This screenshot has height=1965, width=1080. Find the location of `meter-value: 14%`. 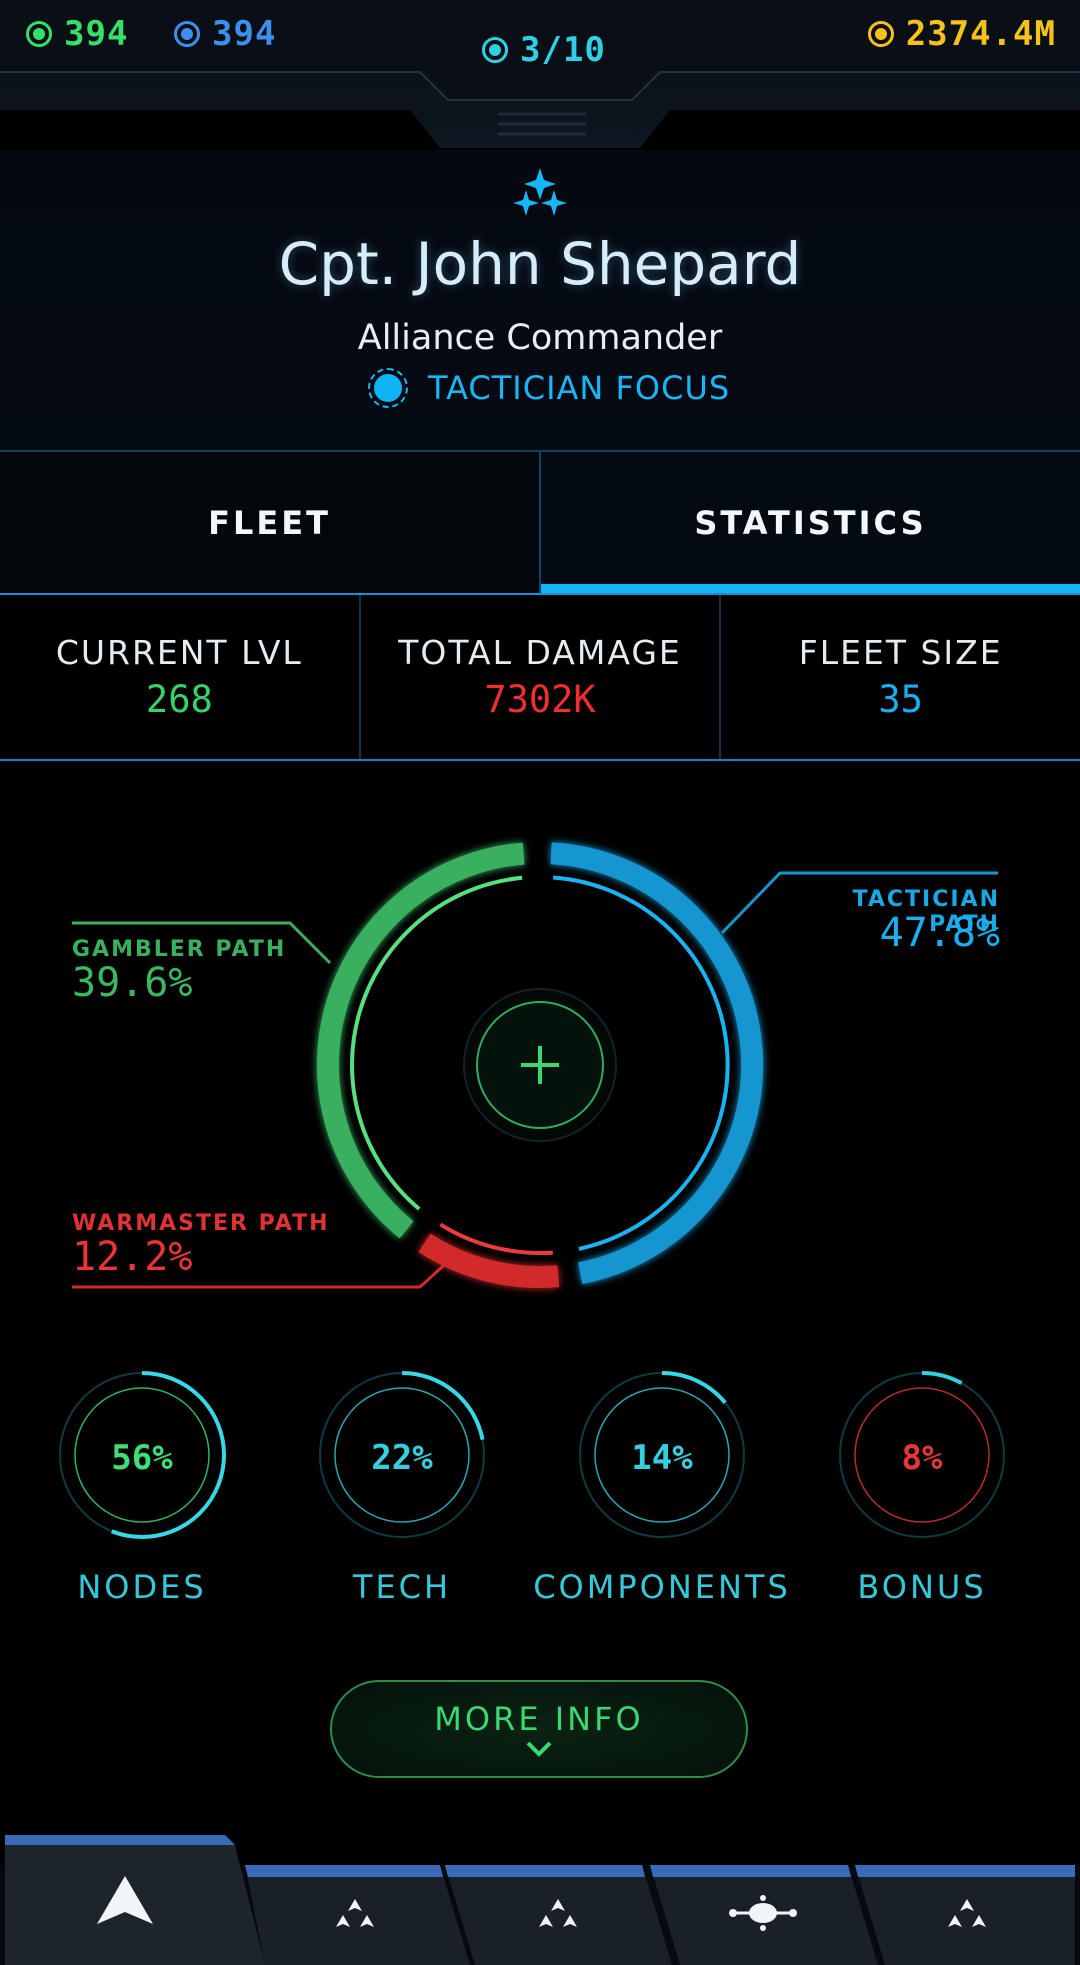

meter-value: 14% is located at coordinates (662, 1458).